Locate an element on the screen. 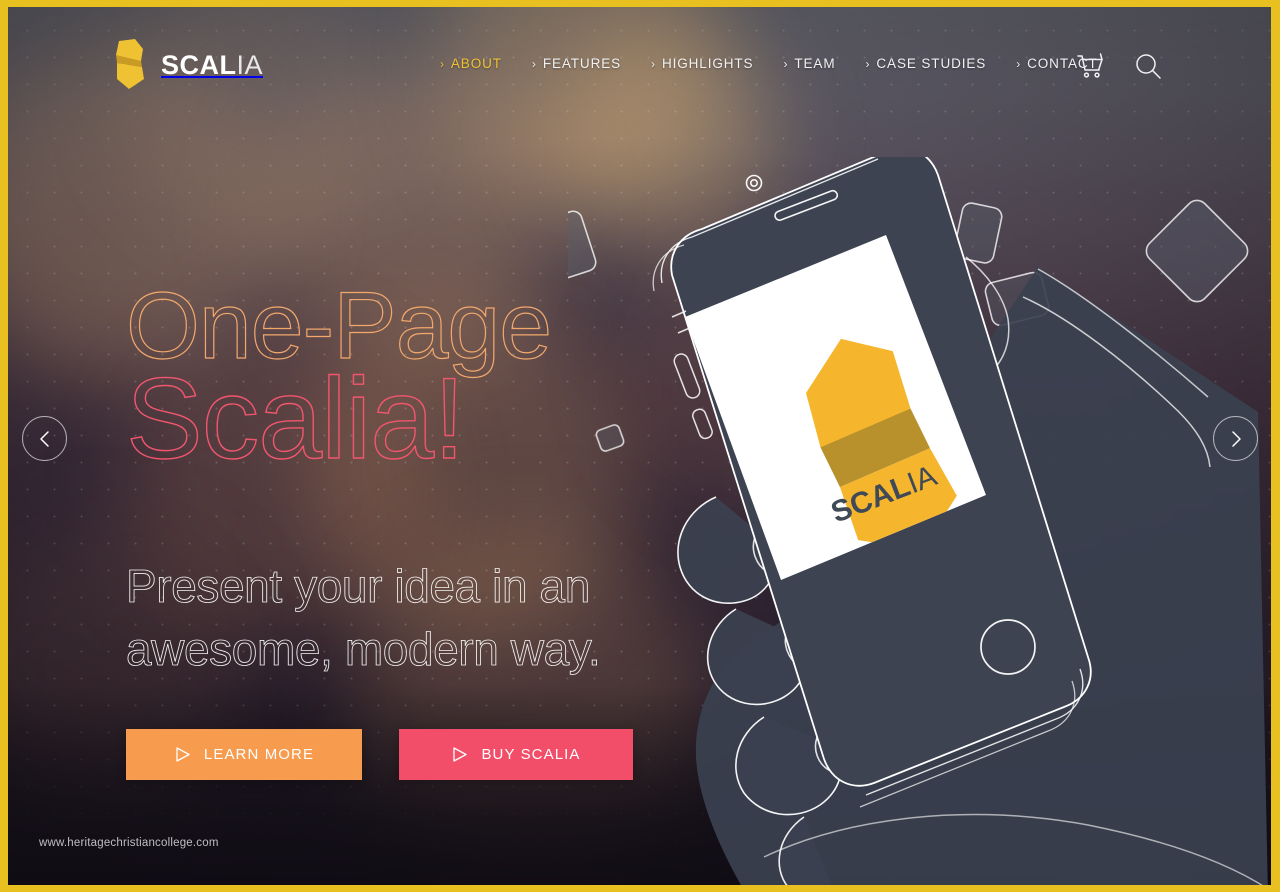  brand-logo: SCALIA is located at coordinates (188, 65).